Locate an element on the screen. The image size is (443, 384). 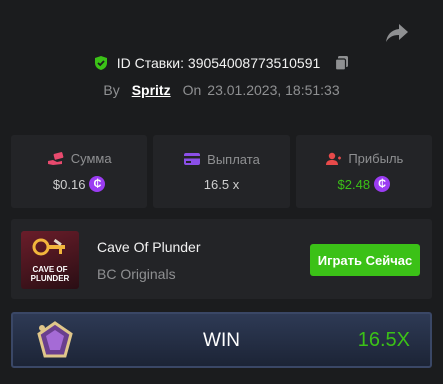
on-label: On is located at coordinates (192, 90).